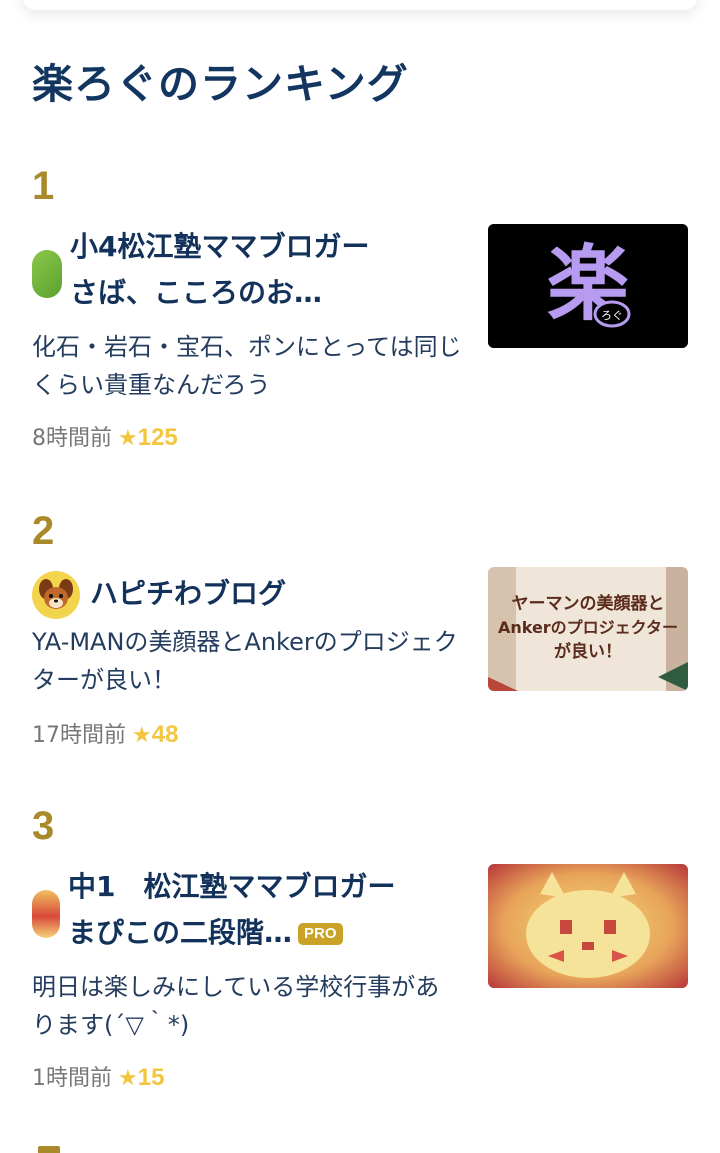 This screenshot has height=1153, width=720. I want to click on blog-title-line2: まぴこの二段階… PRO, so click(205, 933).